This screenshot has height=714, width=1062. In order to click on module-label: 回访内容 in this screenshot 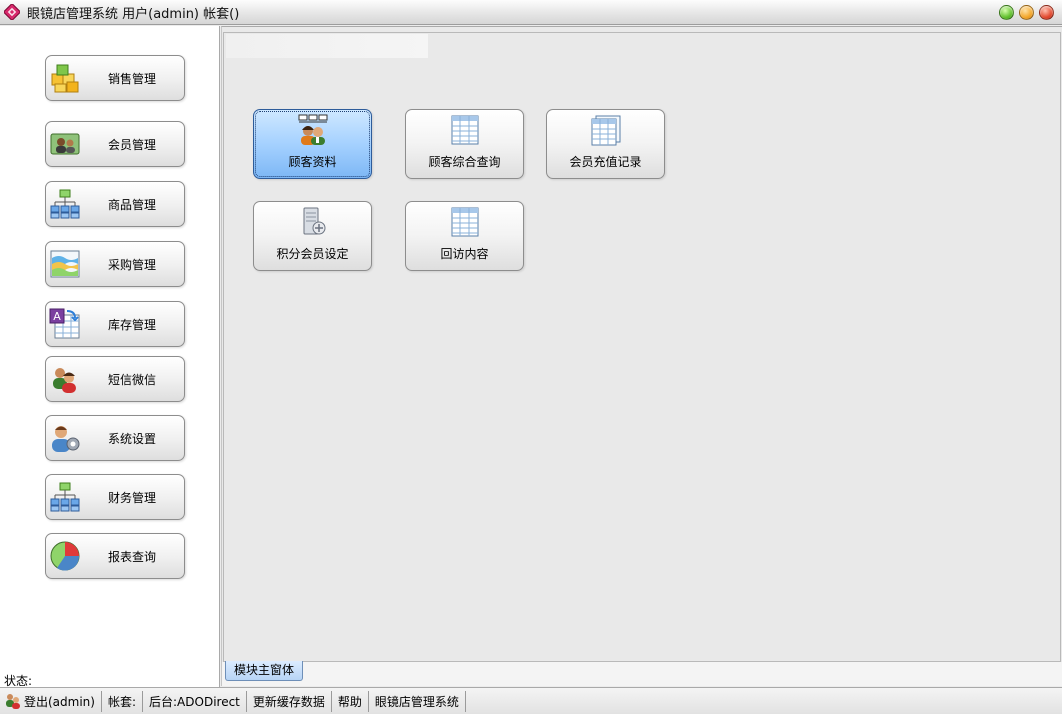, I will do `click(464, 254)`.